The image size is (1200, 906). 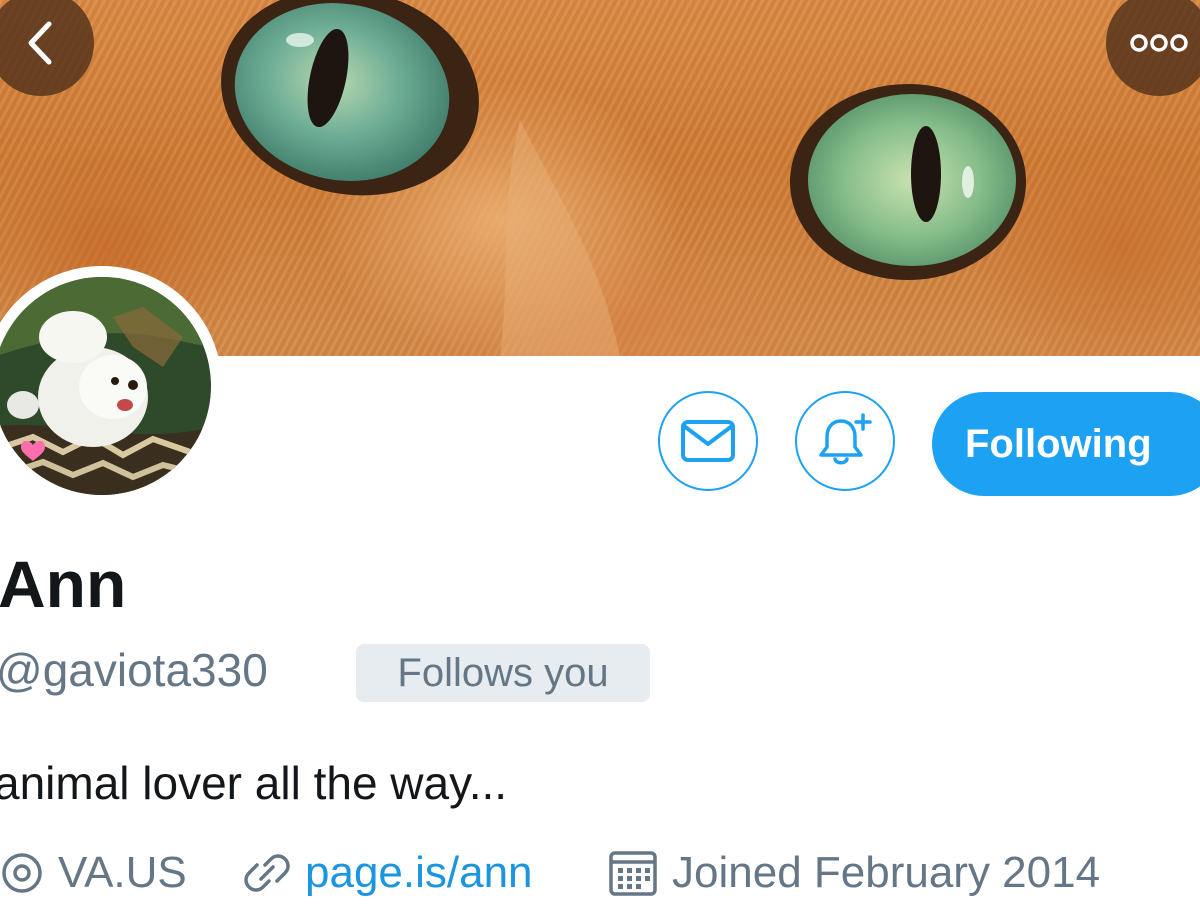 I want to click on message-button, so click(x=708, y=441).